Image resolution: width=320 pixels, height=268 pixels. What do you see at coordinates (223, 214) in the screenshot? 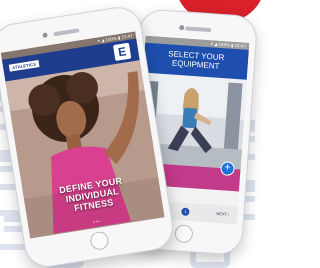
I see `next-button: NEXT ›` at bounding box center [223, 214].